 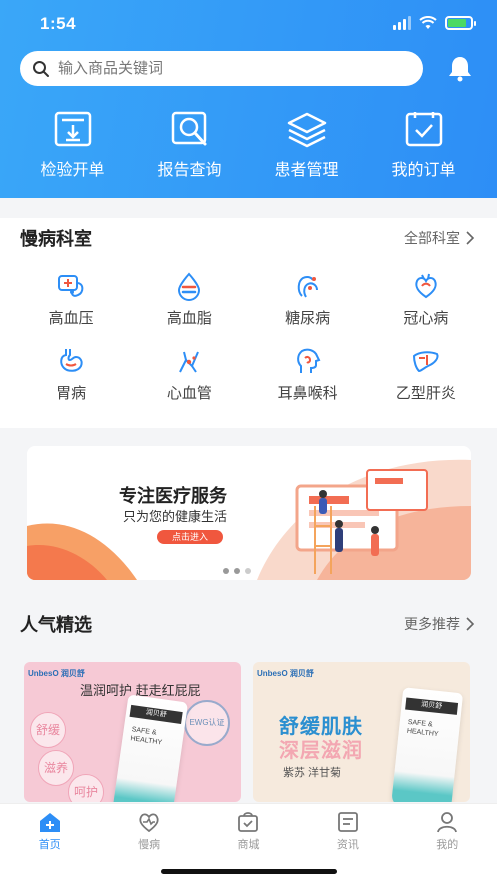 What do you see at coordinates (439, 624) in the screenshot?
I see `more-recommend-link: 更多推荐` at bounding box center [439, 624].